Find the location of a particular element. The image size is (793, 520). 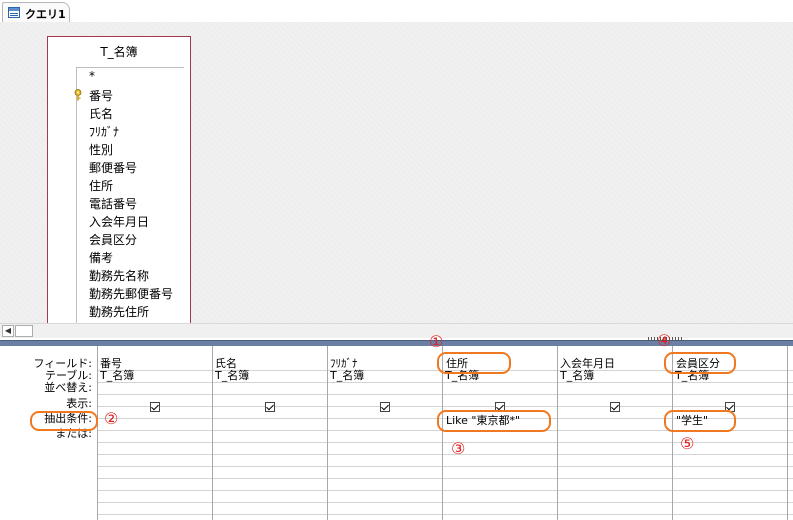

highlight-oval-criteria-label is located at coordinates (64, 421).